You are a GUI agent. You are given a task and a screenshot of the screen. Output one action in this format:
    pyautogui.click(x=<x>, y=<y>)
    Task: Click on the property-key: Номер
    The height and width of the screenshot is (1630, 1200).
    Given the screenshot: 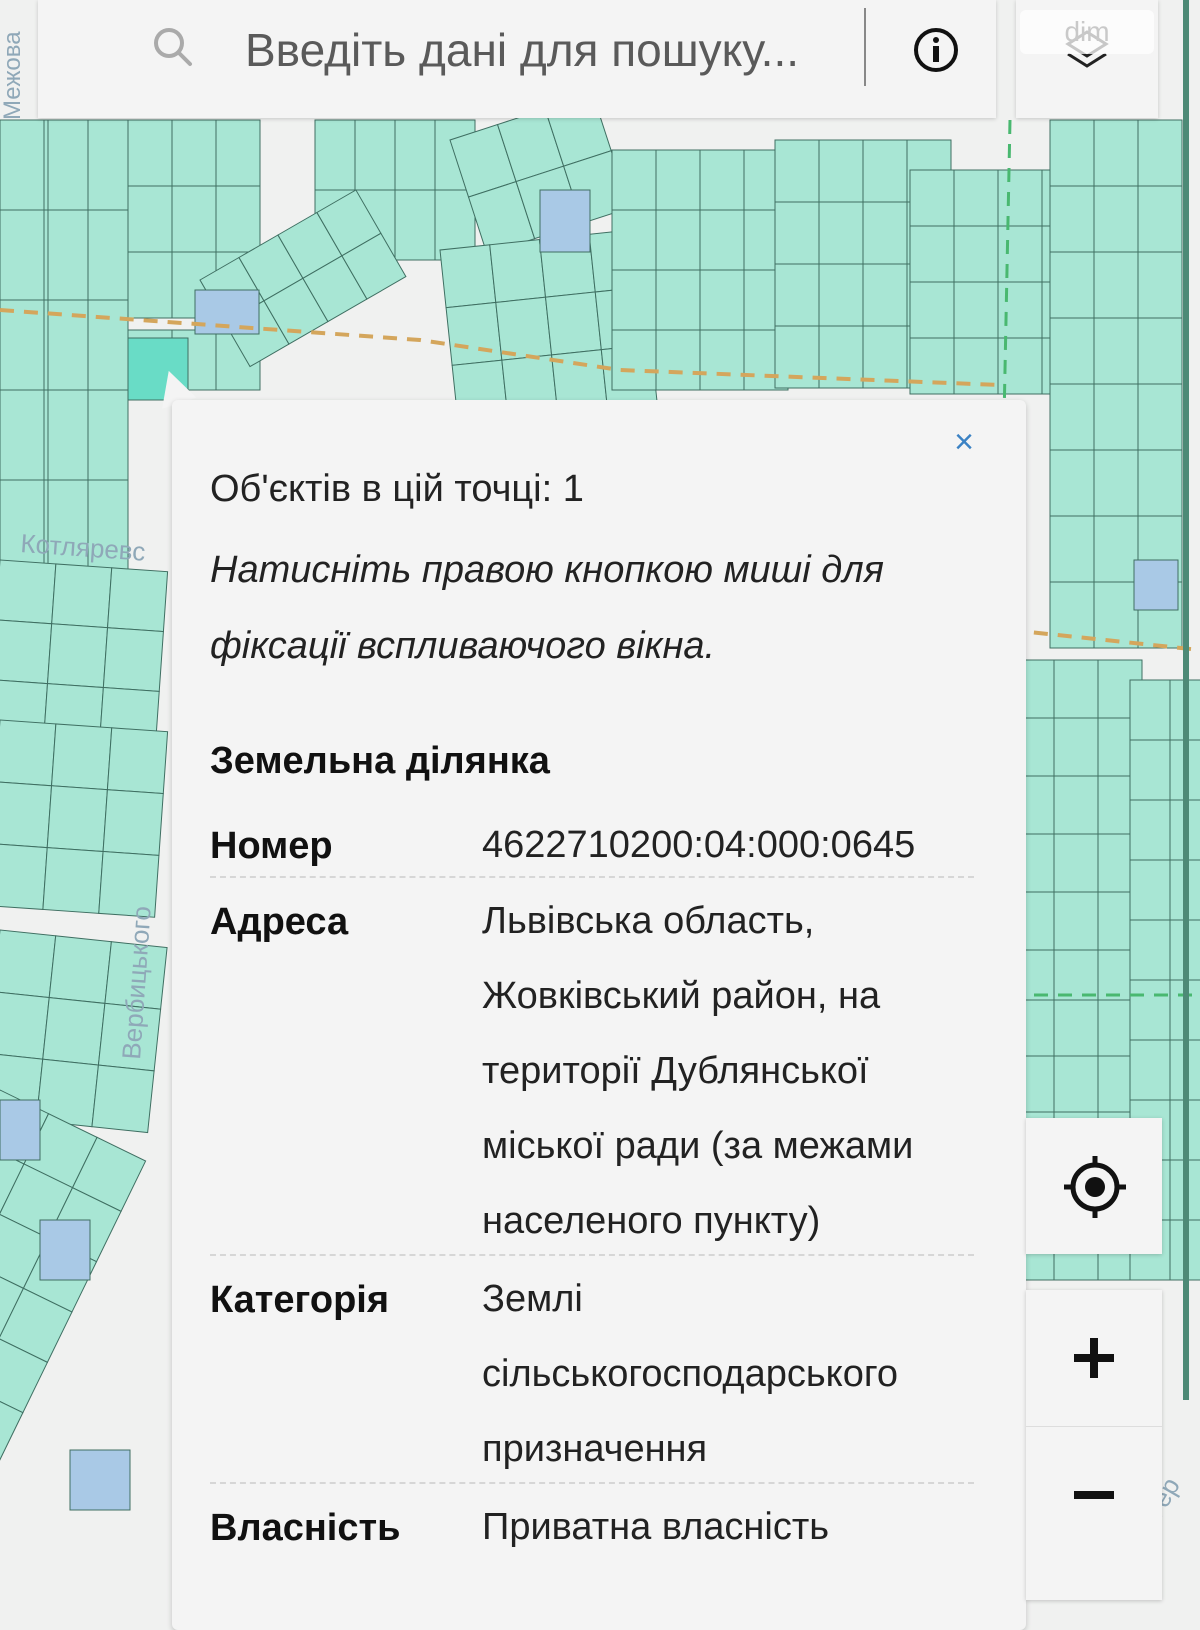 What is the action you would take?
    pyautogui.click(x=271, y=846)
    